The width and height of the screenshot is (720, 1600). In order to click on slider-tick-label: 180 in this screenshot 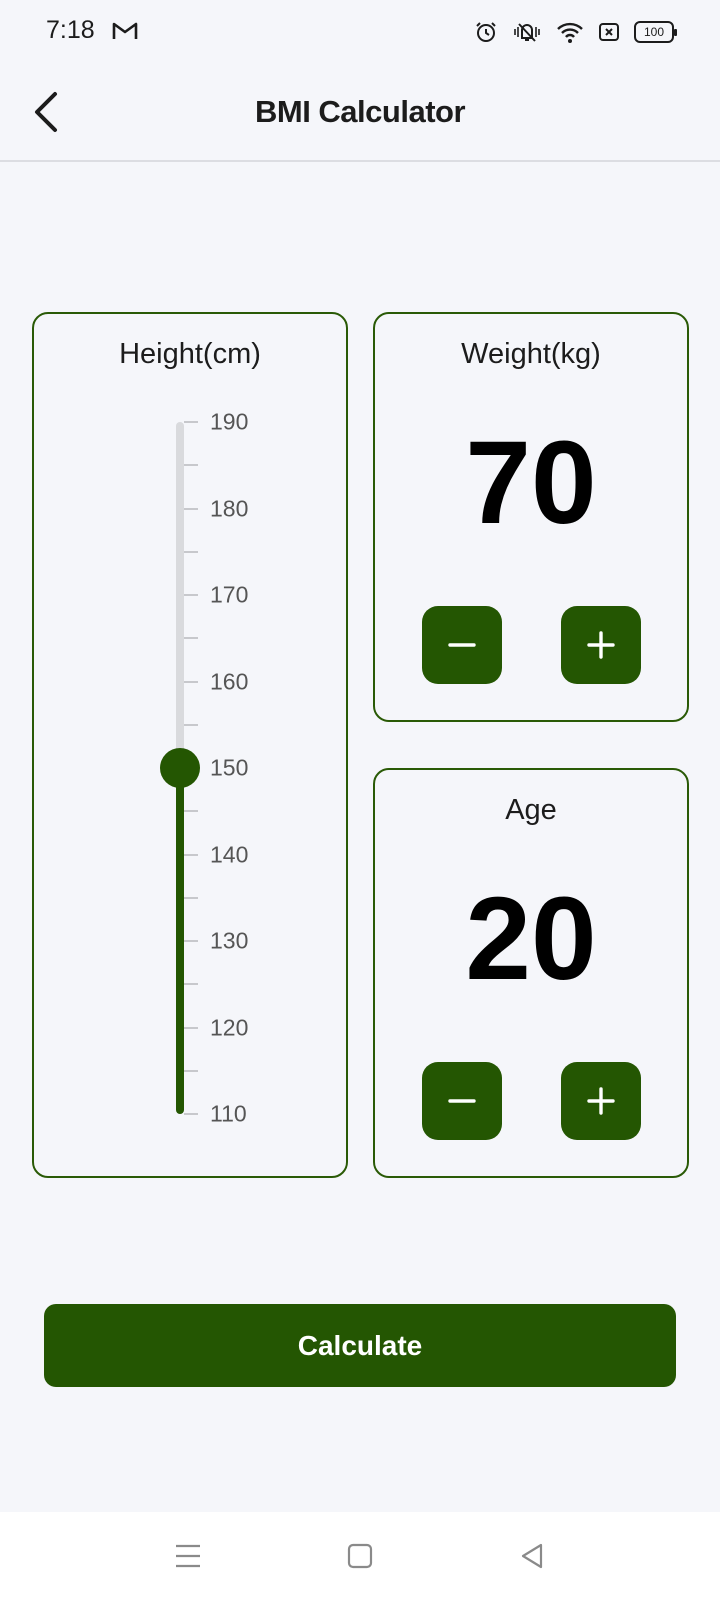, I will do `click(229, 508)`.